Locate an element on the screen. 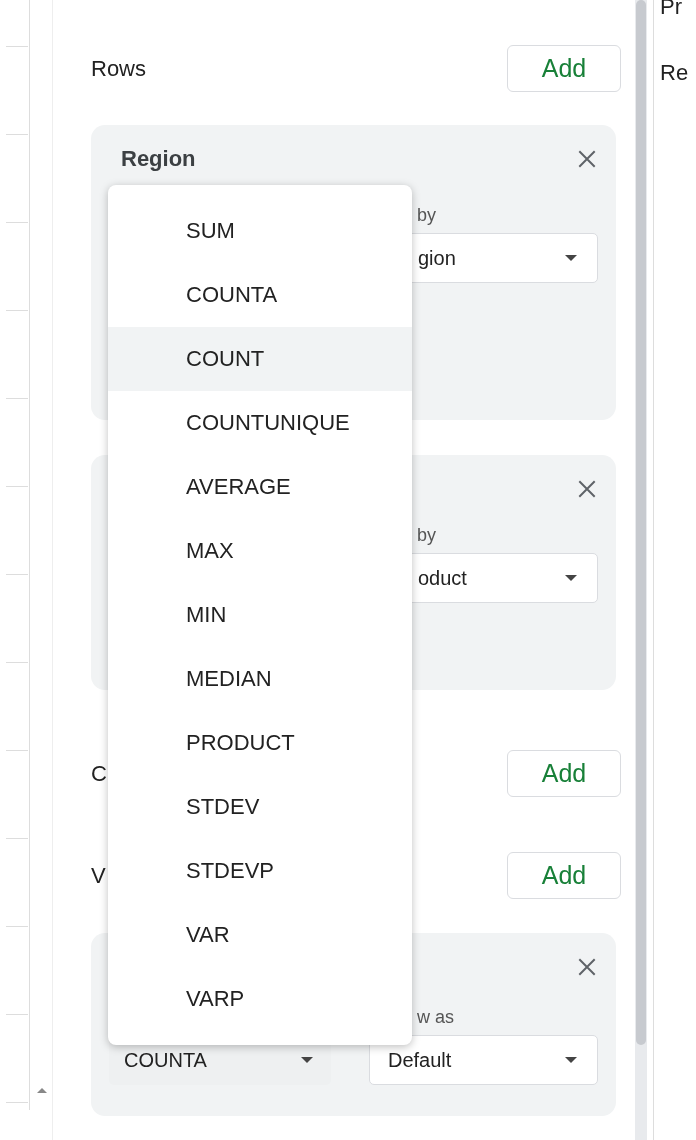 The image size is (696, 1140). field-label: w as is located at coordinates (435, 1018).